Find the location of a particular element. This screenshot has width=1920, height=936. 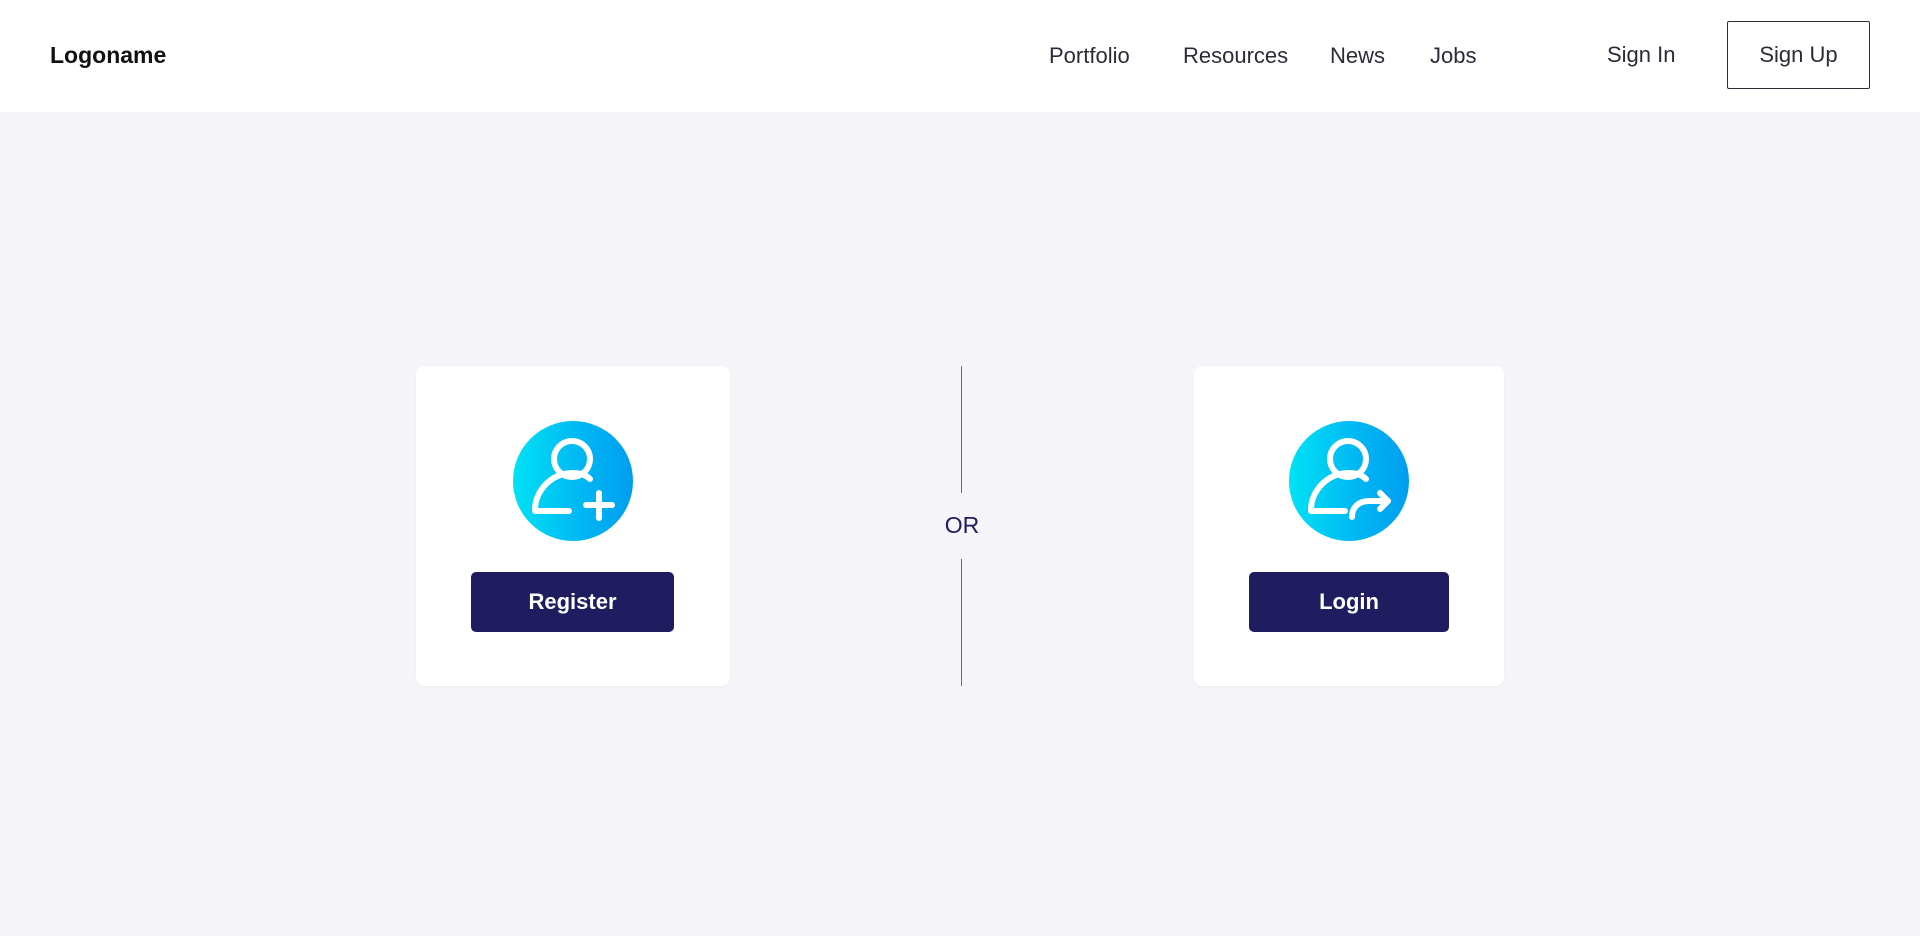

register-card: Register is located at coordinates (573, 526).